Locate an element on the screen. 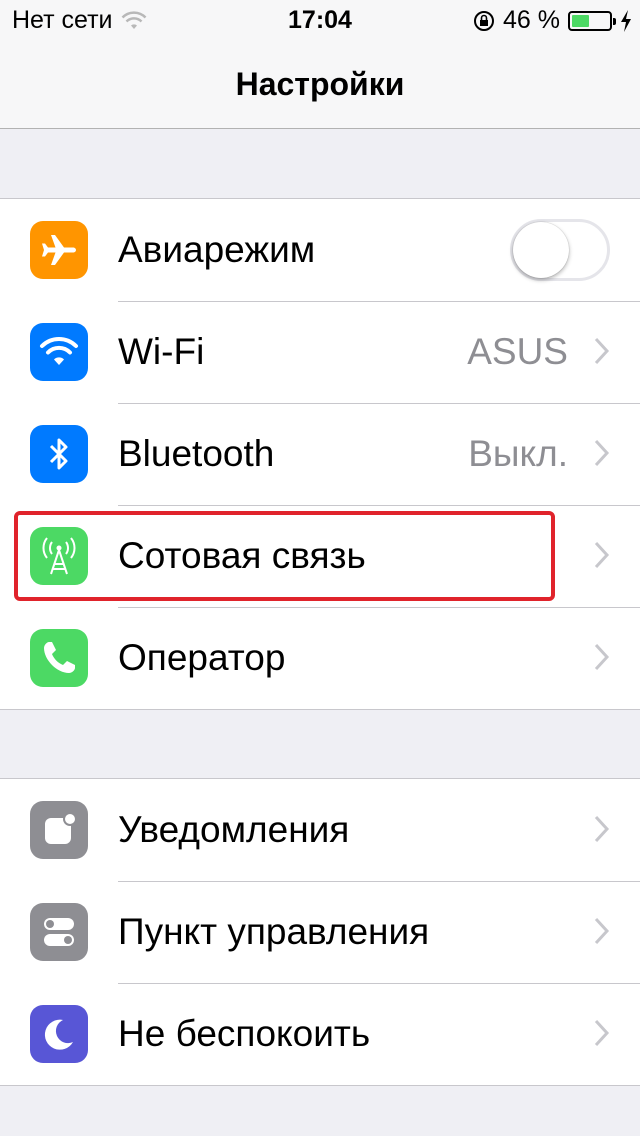 The image size is (640, 1136). row-bluetooth: Bluetooth Выкл. is located at coordinates (320, 454).